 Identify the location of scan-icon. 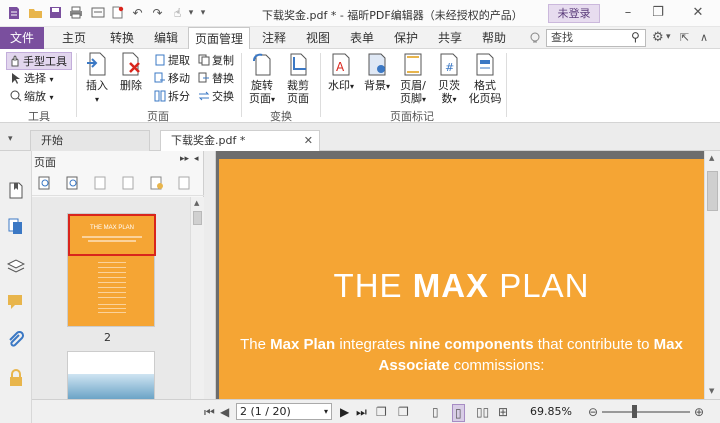
(97, 13).